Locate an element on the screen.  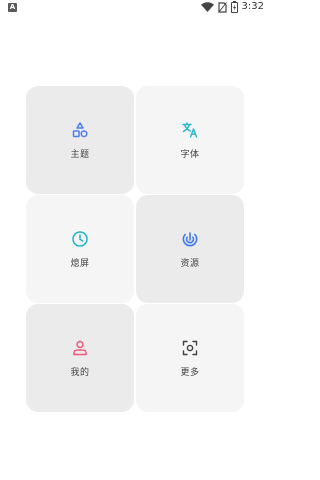
tile-label: 更多 is located at coordinates (190, 372).